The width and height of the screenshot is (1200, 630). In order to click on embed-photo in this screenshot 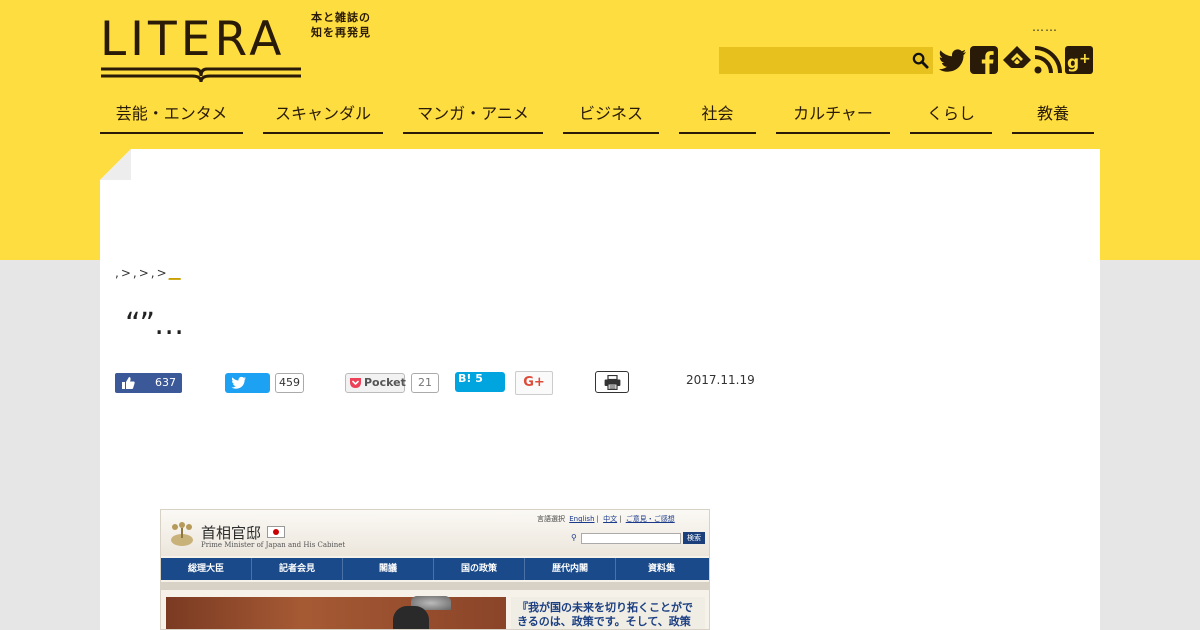, I will do `click(336, 613)`.